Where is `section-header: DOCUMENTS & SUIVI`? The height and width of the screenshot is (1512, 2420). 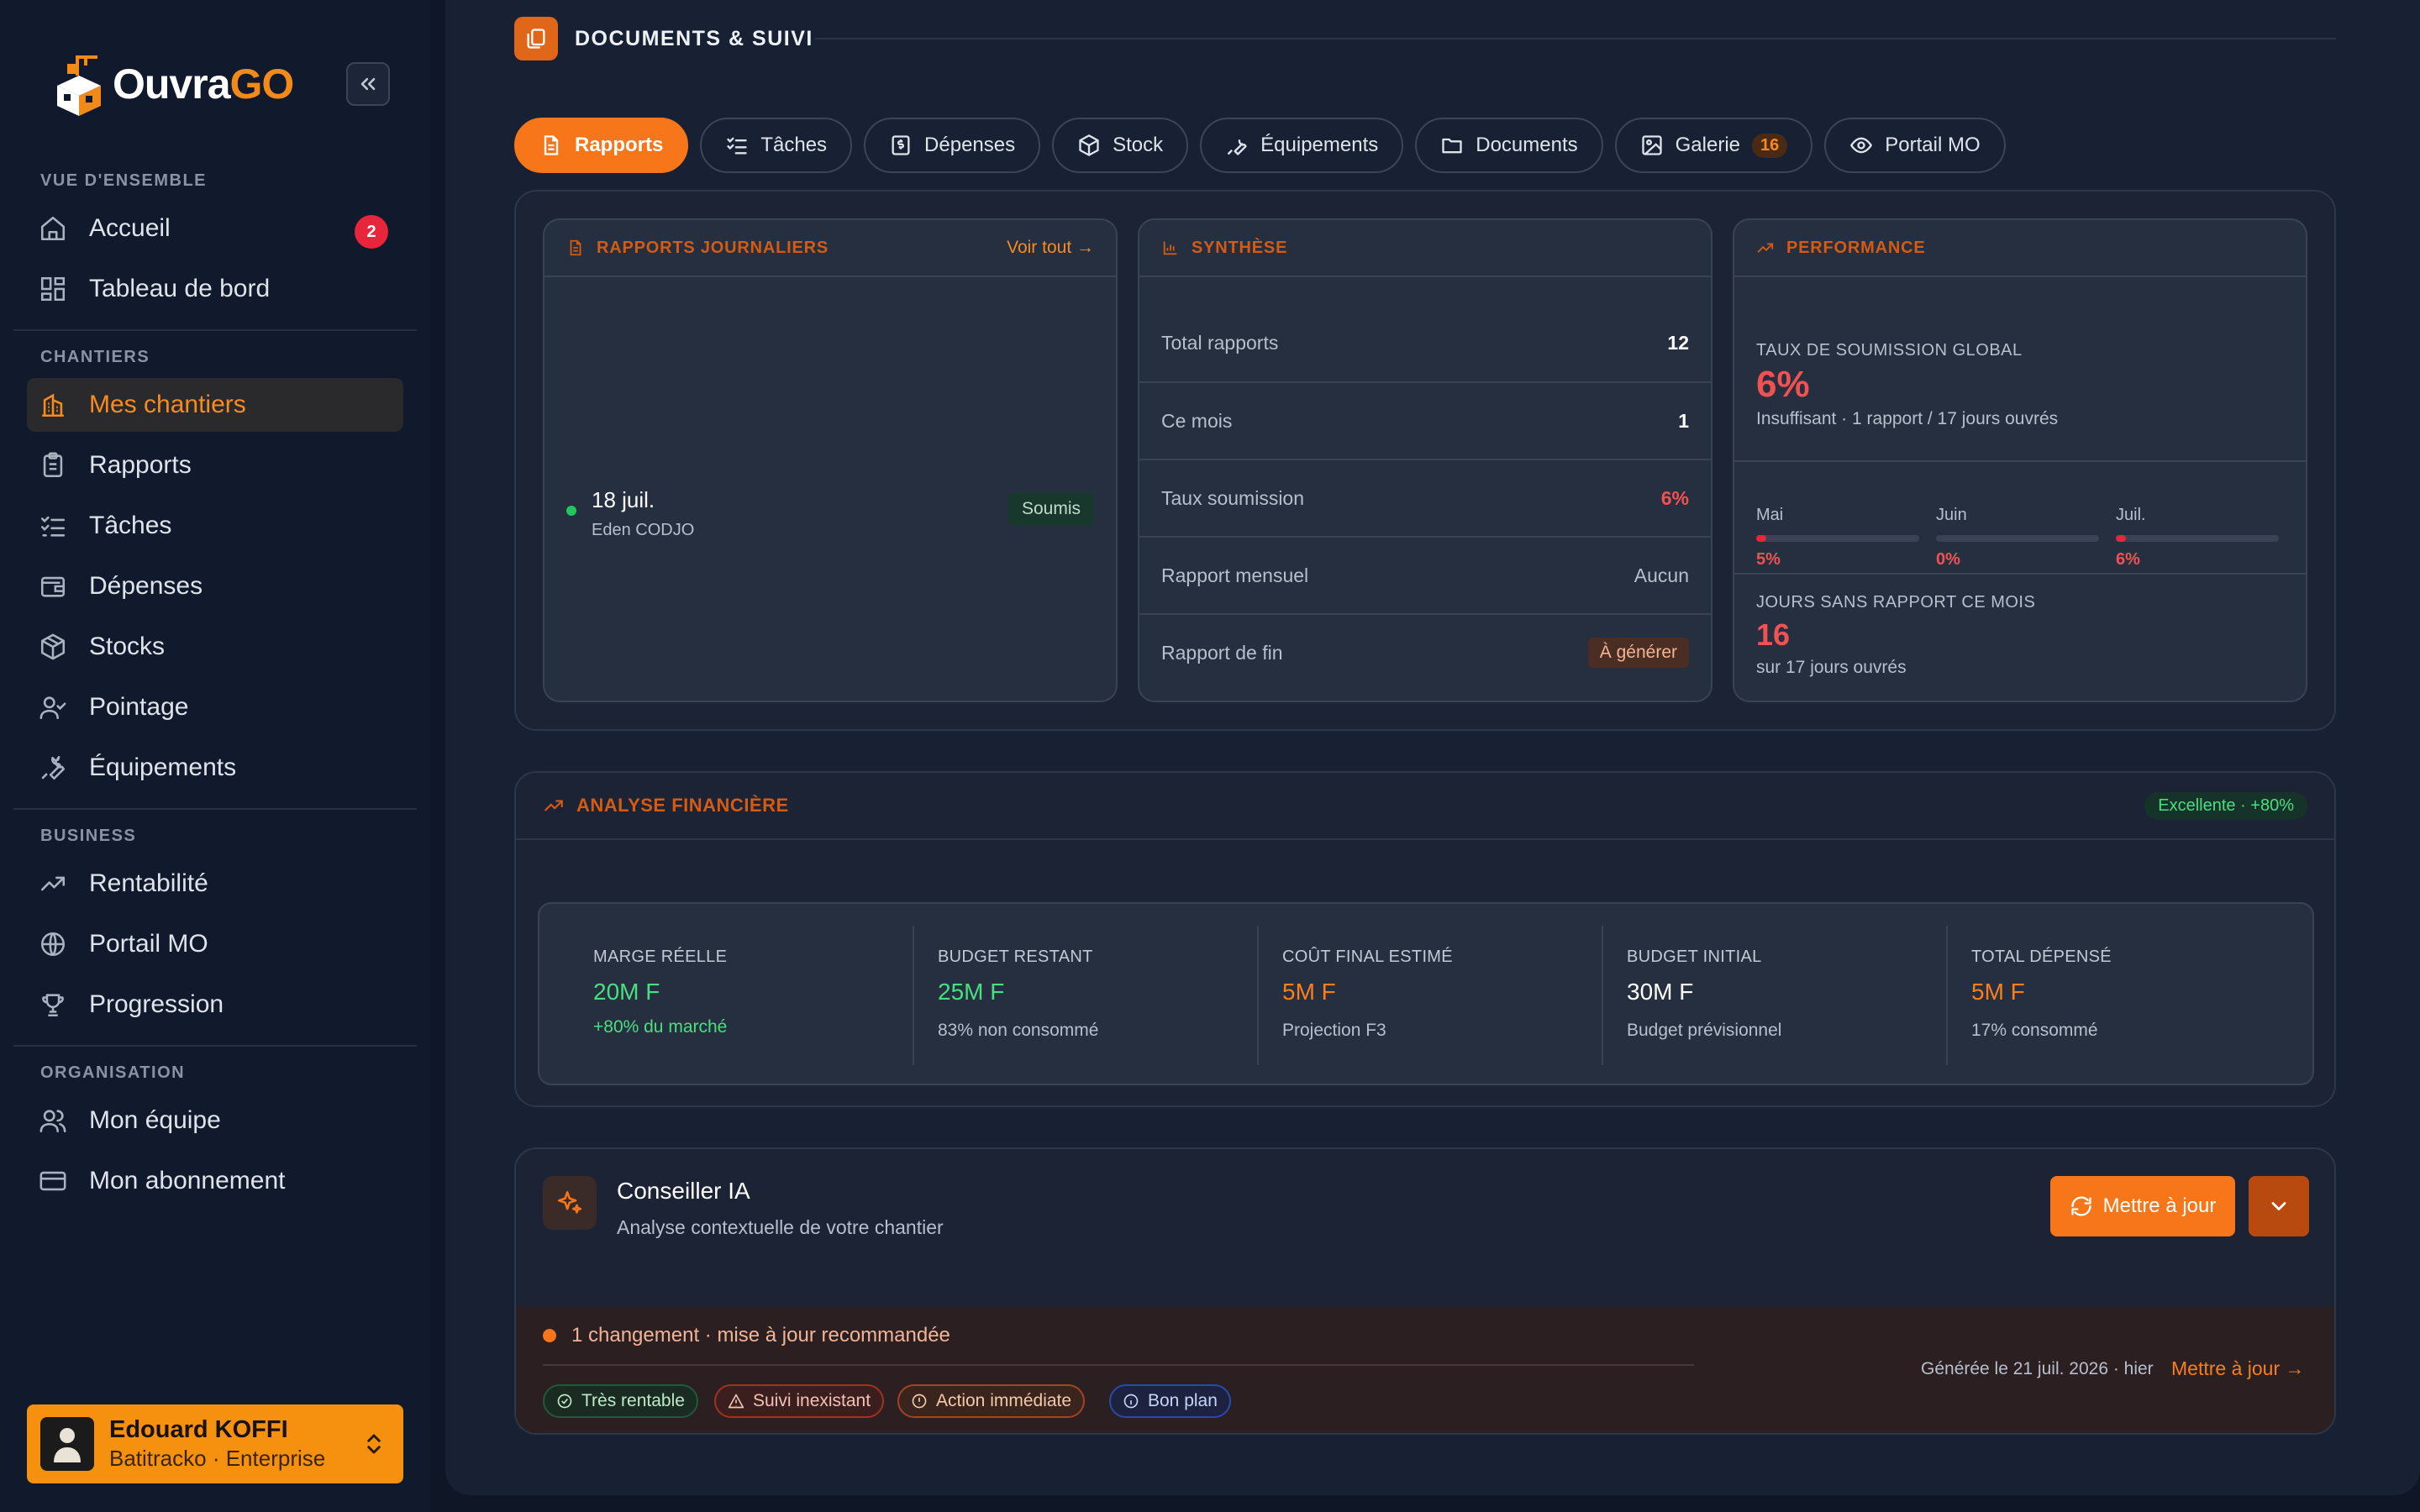 section-header: DOCUMENTS & SUIVI is located at coordinates (663, 38).